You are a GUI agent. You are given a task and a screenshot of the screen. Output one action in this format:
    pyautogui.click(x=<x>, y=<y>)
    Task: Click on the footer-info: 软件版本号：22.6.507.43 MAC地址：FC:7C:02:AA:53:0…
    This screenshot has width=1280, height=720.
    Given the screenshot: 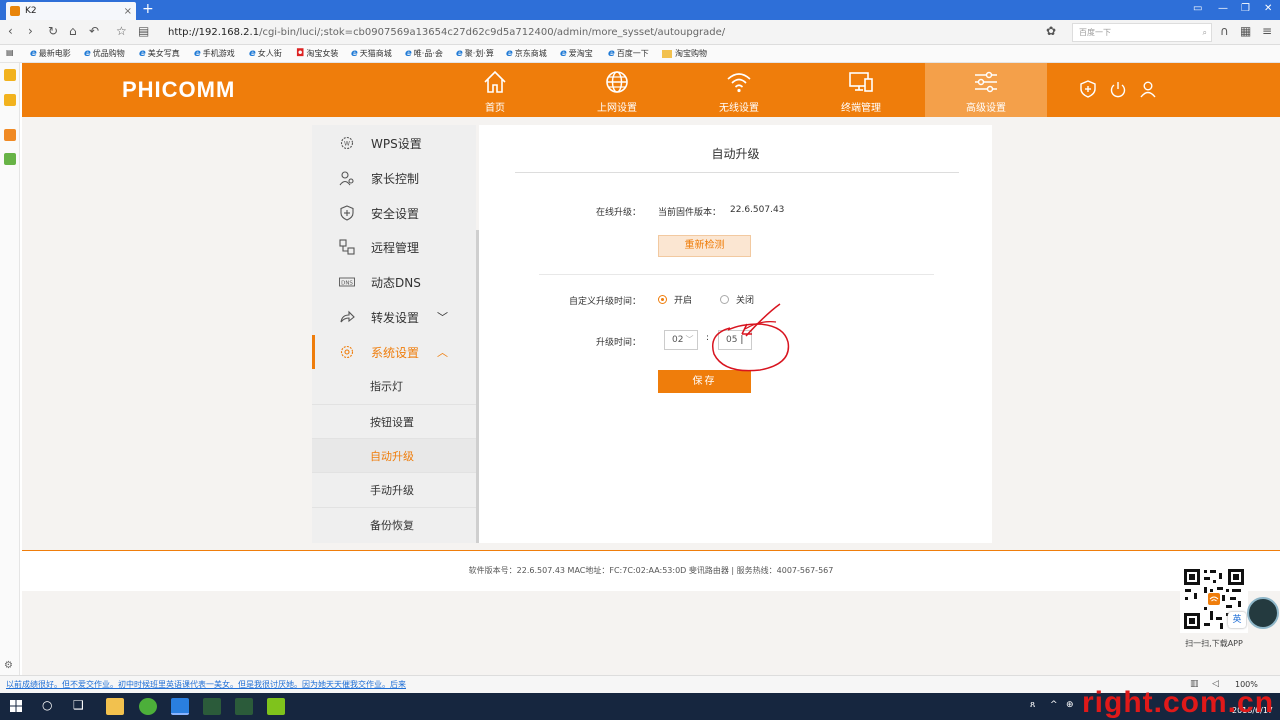 What is the action you would take?
    pyautogui.click(x=651, y=571)
    